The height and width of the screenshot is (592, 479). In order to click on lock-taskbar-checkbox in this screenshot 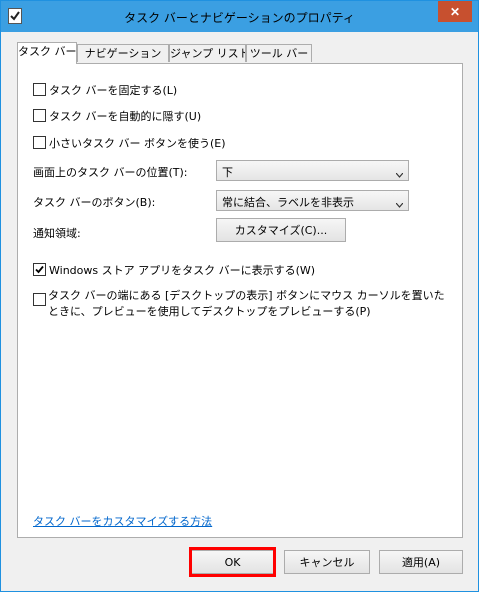, I will do `click(39, 89)`.